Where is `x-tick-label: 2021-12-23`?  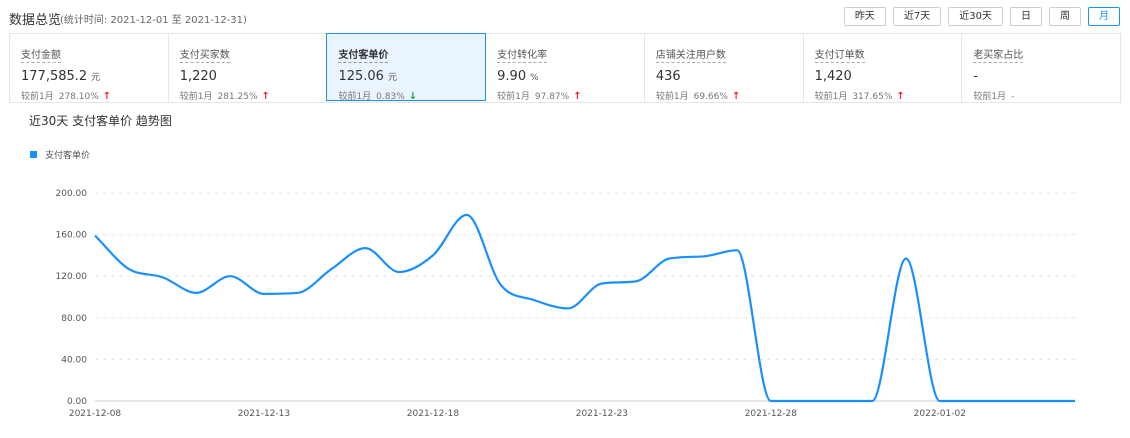
x-tick-label: 2021-12-23 is located at coordinates (602, 414).